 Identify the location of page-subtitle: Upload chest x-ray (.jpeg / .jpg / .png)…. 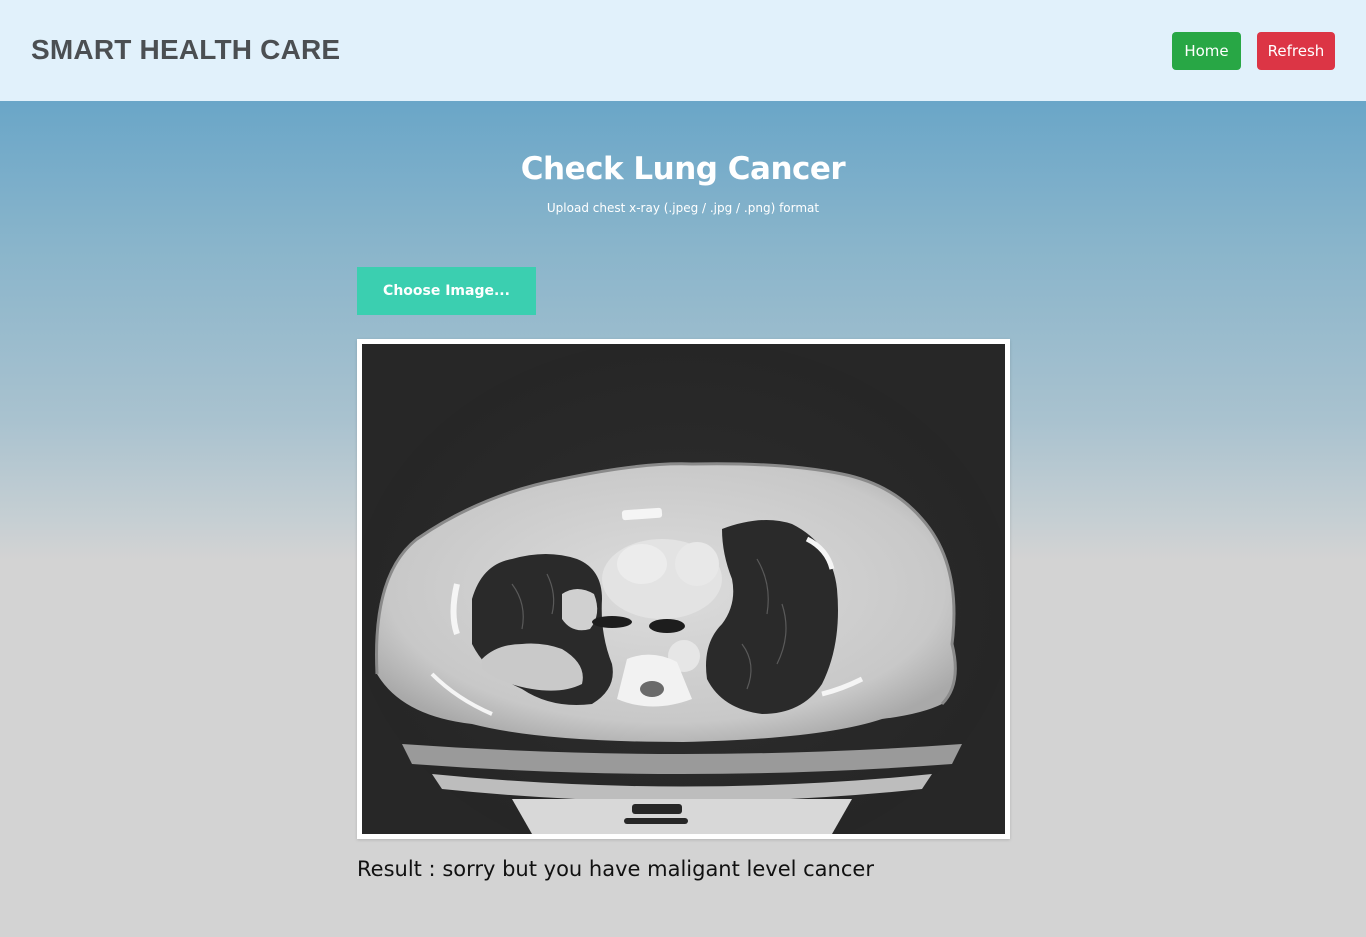
(683, 208).